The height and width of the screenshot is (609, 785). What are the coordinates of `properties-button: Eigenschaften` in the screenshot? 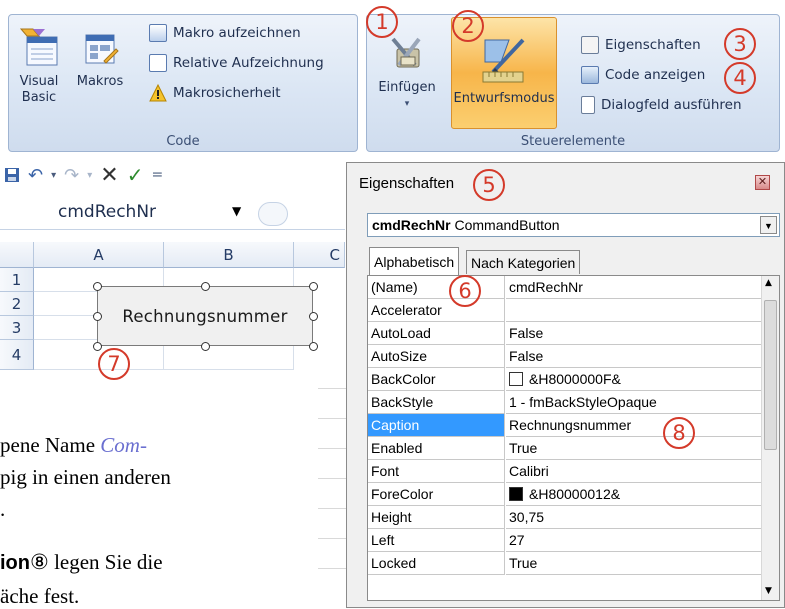 It's located at (641, 45).